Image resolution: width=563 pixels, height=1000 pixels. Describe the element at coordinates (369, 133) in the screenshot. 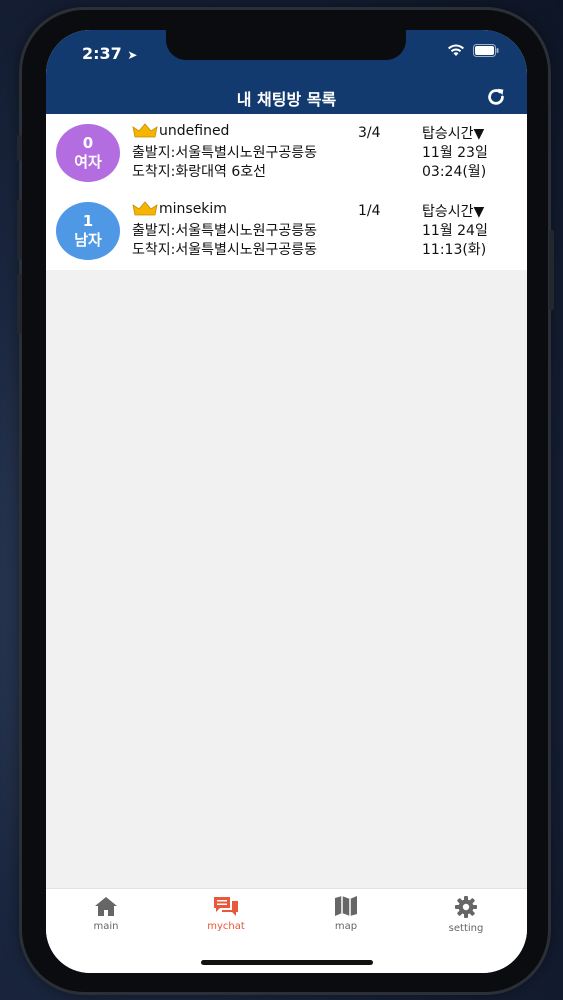

I see `occupancy-count: 3/4` at that location.